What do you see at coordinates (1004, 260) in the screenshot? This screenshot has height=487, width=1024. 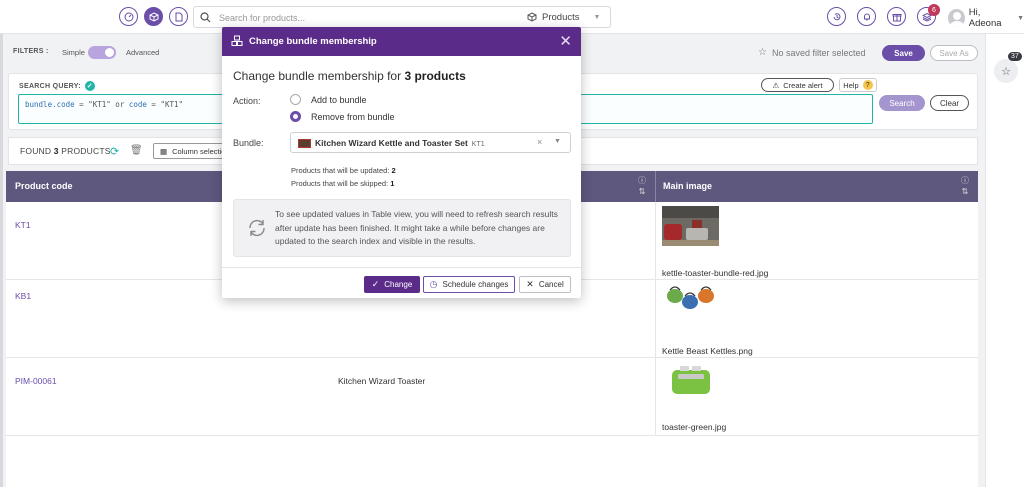 I see `right-side-panel: ☆ 37` at bounding box center [1004, 260].